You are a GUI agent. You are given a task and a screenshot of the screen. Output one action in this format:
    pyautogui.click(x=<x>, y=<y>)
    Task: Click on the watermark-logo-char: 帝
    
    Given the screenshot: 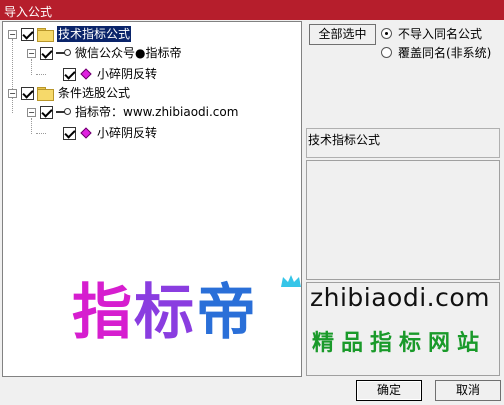 What is the action you would take?
    pyautogui.click(x=227, y=313)
    